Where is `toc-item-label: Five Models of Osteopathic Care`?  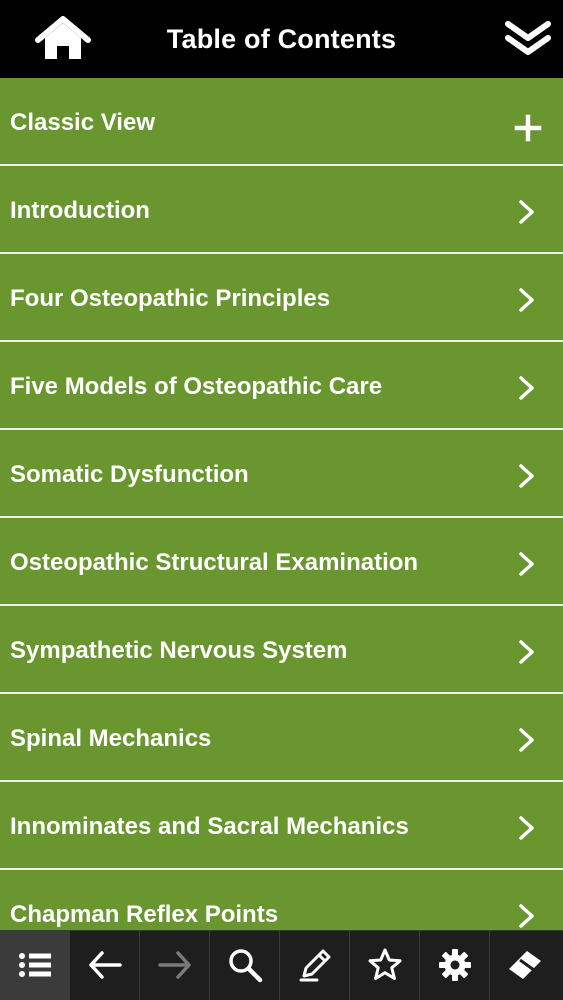 toc-item-label: Five Models of Osteopathic Care is located at coordinates (196, 386).